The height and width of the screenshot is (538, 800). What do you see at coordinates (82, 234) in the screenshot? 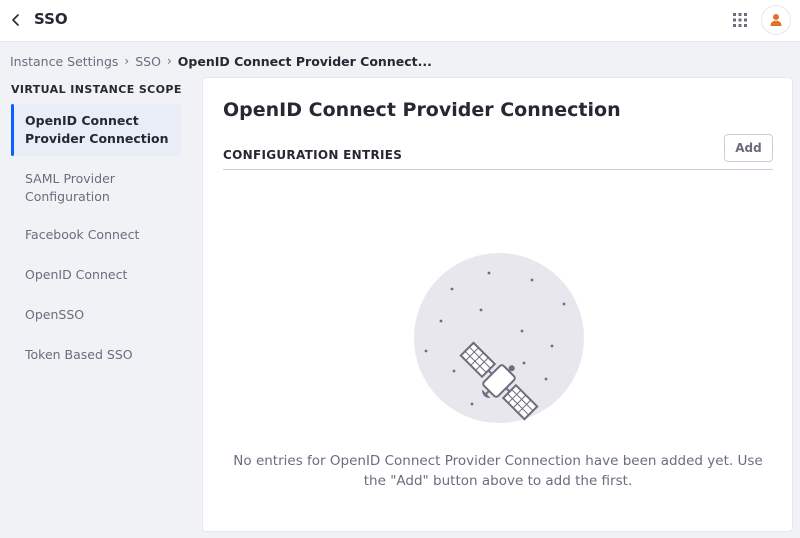
I see `sidebar-item-label: Facebook Connect` at bounding box center [82, 234].